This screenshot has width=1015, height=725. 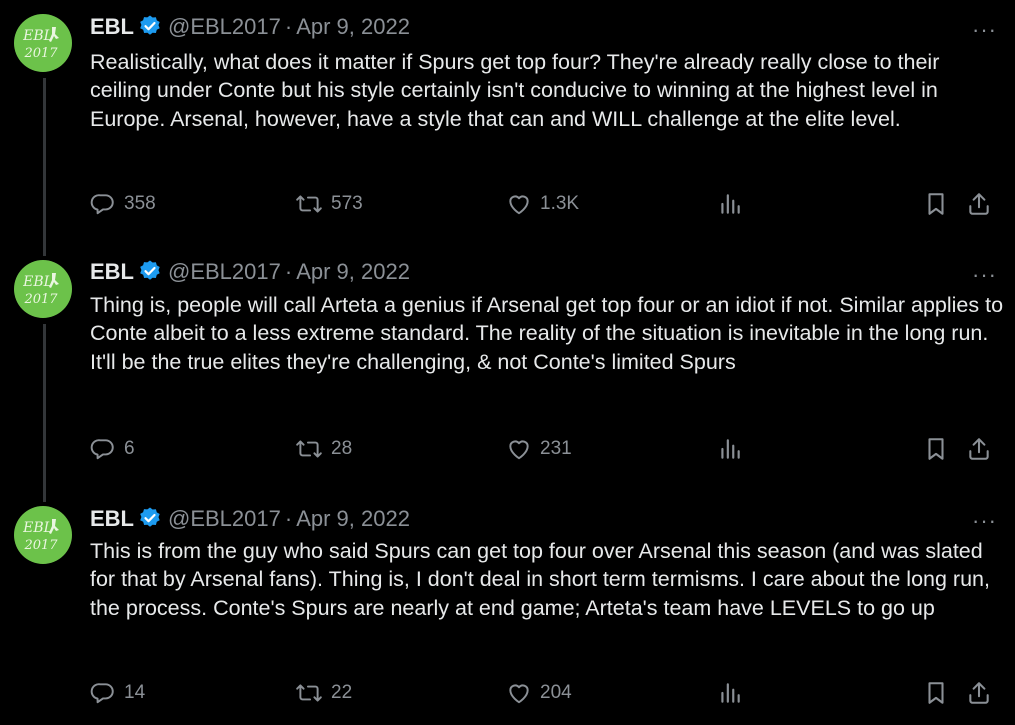 I want to click on tweet-actions: 358 573 1.3K, so click(x=547, y=207).